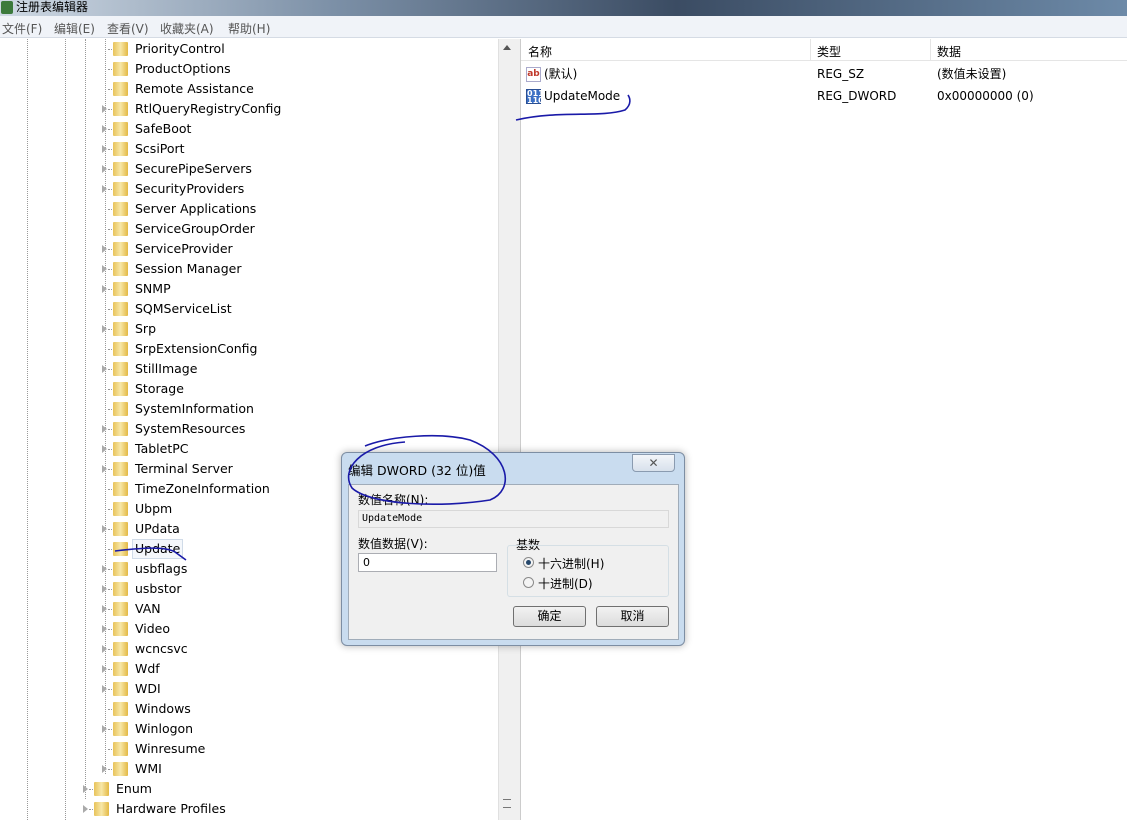 The image size is (1127, 820). What do you see at coordinates (187, 28) in the screenshot?
I see `menu-favorites: 收藏夹(A)` at bounding box center [187, 28].